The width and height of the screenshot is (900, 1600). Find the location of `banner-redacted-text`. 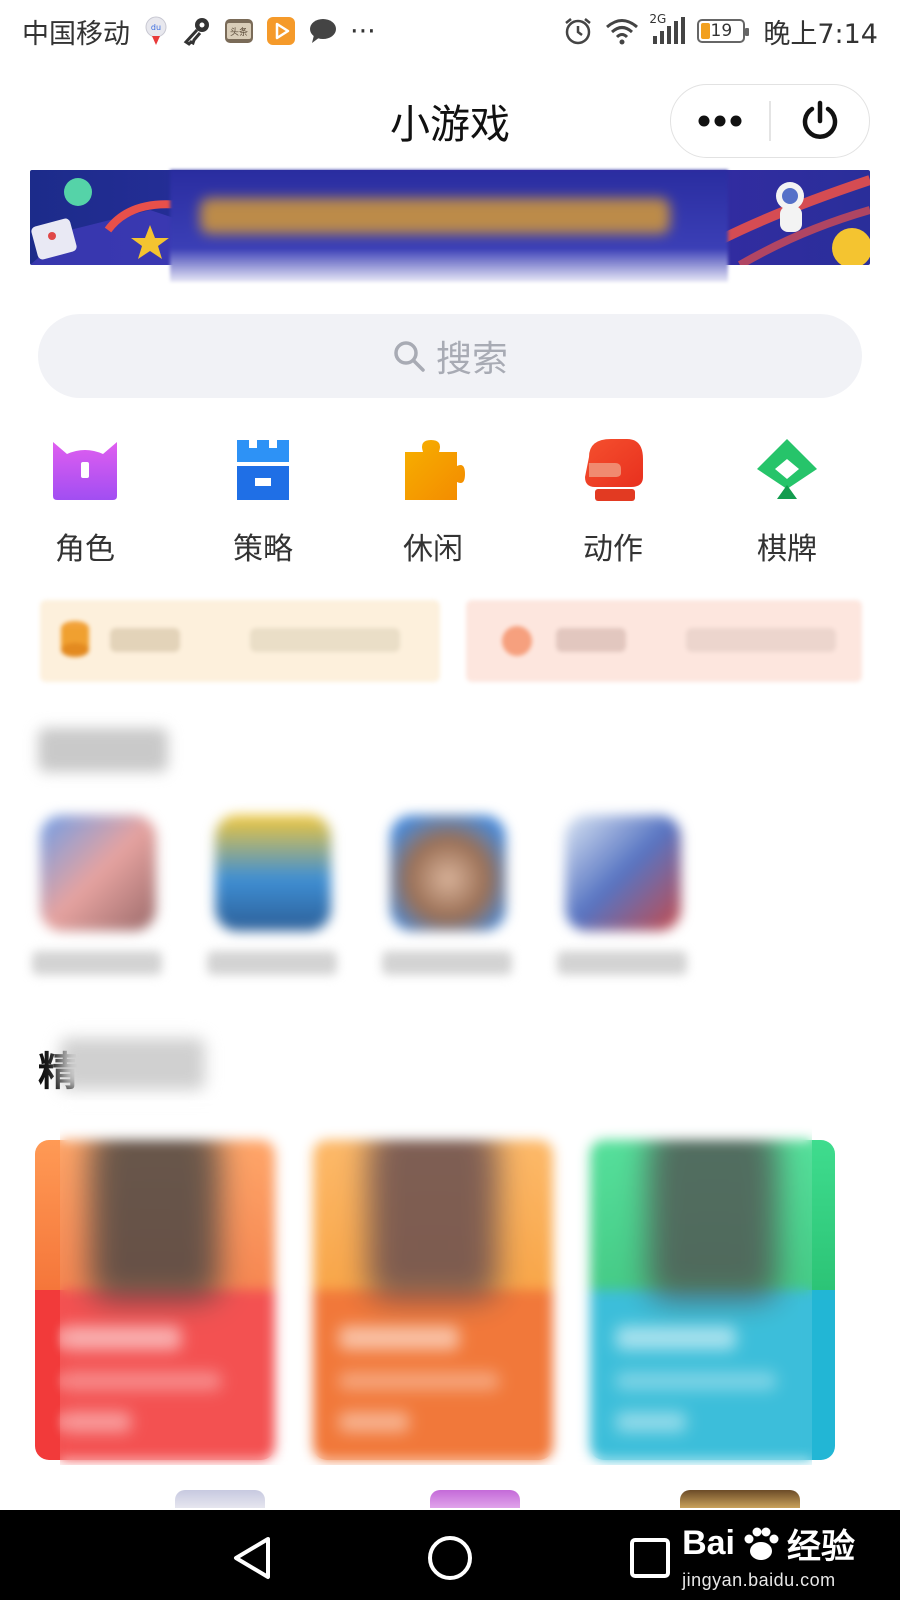

banner-redacted-text is located at coordinates (449, 226).